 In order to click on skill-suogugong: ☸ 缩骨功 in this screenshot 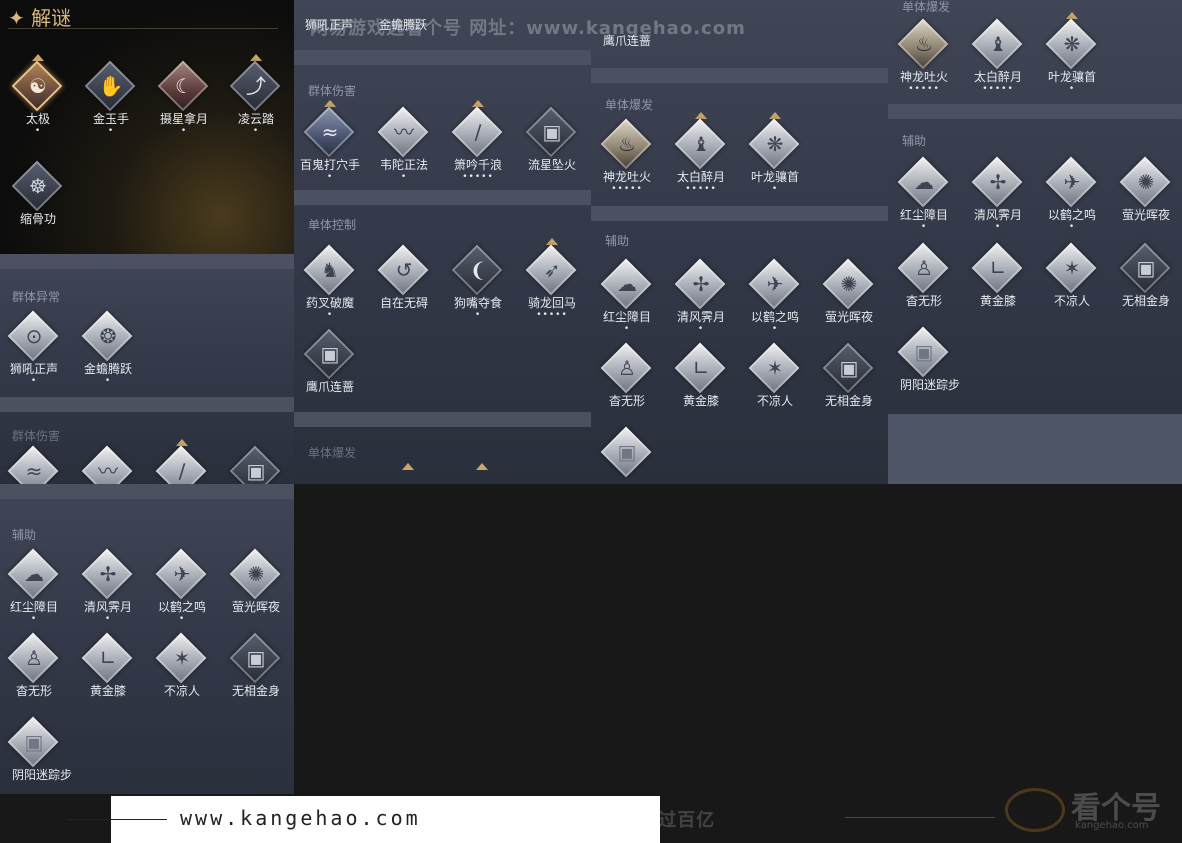, I will do `click(38, 199)`.